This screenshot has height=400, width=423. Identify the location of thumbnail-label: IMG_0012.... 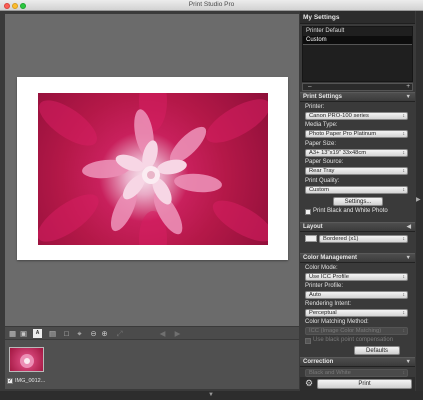
(30, 381).